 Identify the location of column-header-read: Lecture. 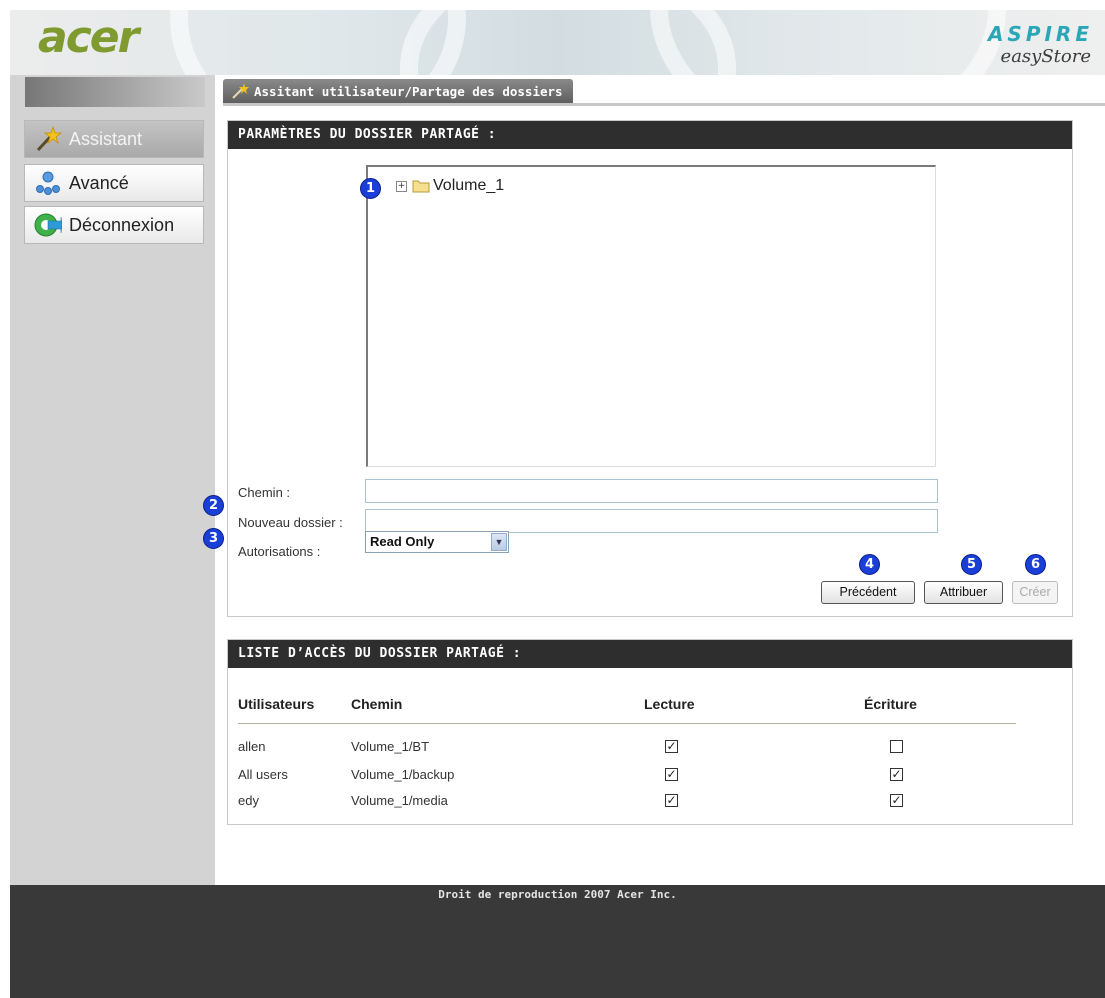
(669, 704).